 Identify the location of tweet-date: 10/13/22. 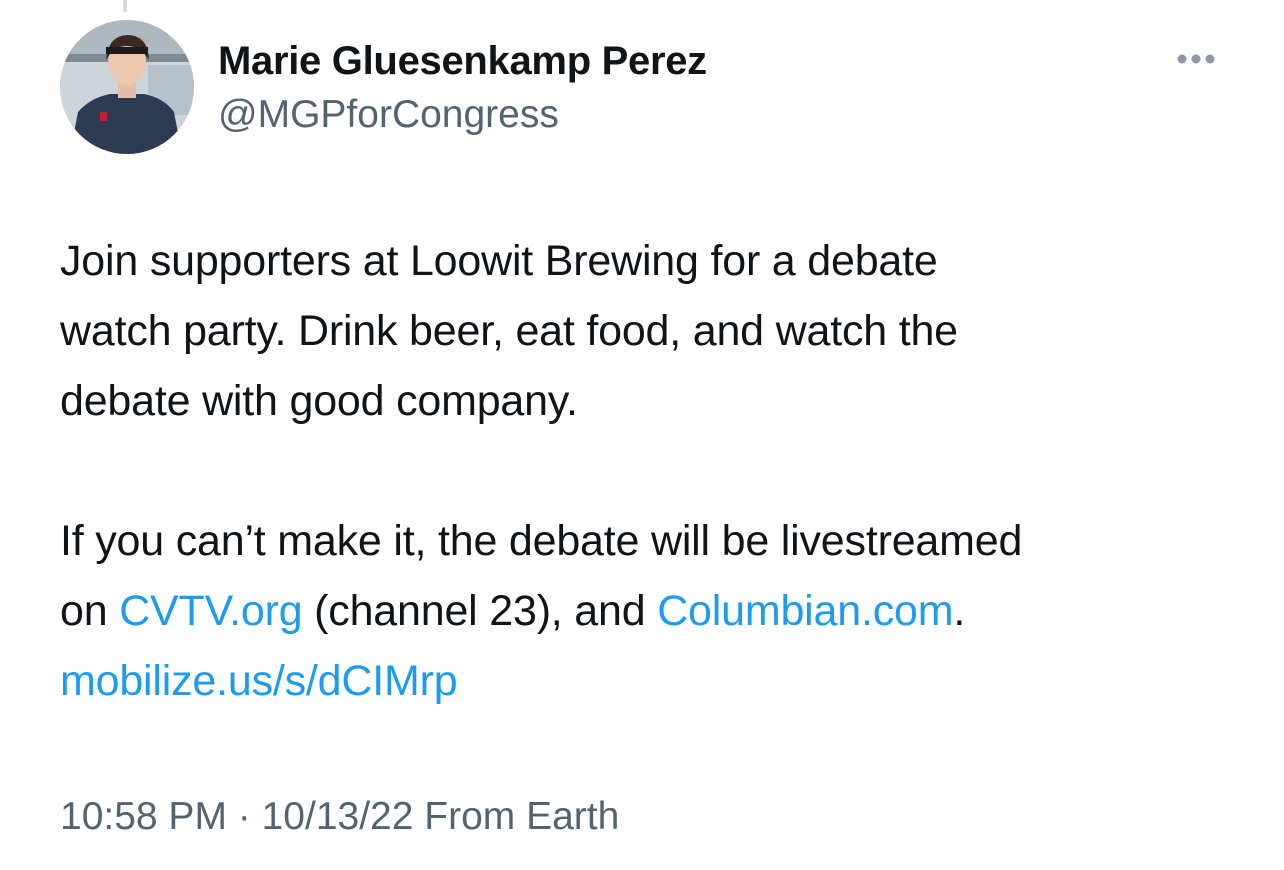
(338, 816).